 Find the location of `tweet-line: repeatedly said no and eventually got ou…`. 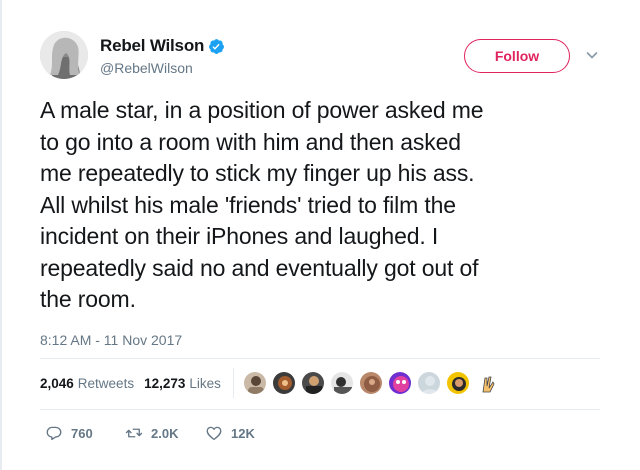

tweet-line: repeatedly said no and eventually got ou… is located at coordinates (259, 267).